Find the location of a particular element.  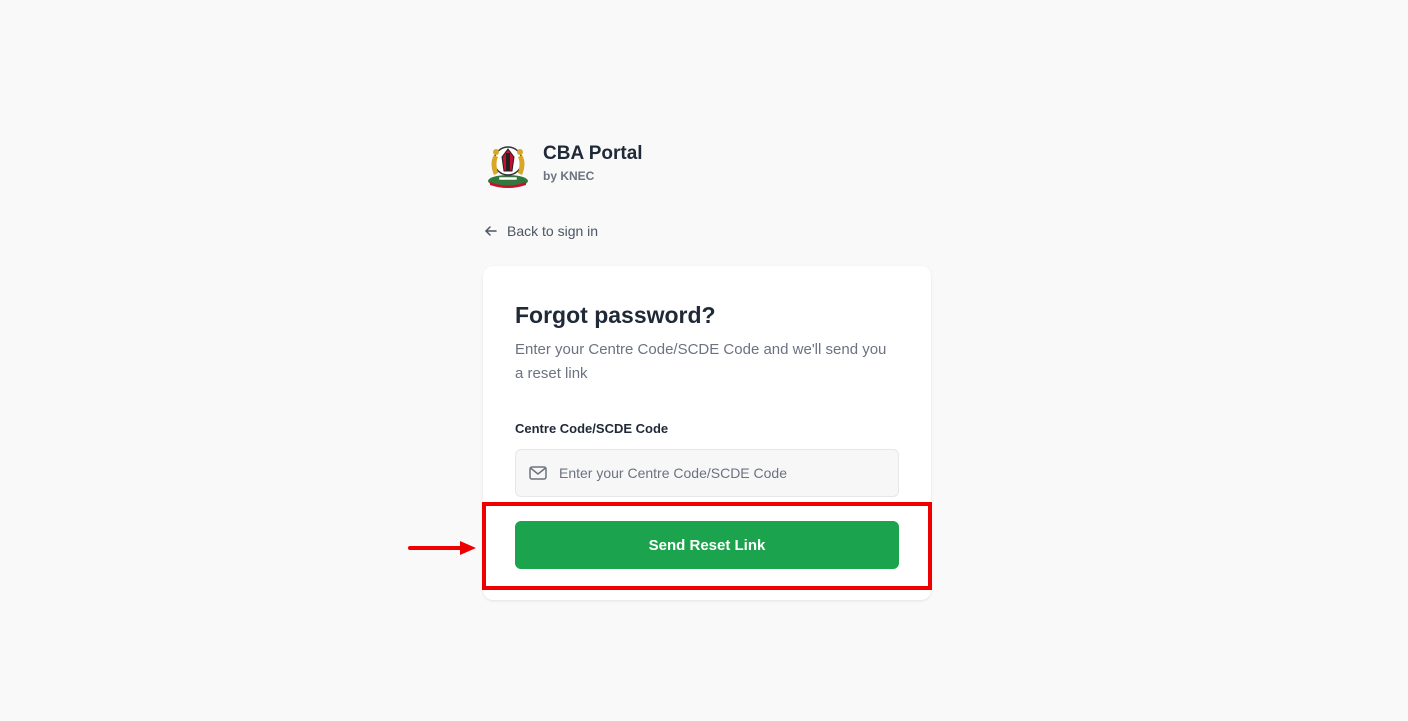

back-link-label: Back to sign in is located at coordinates (553, 231).